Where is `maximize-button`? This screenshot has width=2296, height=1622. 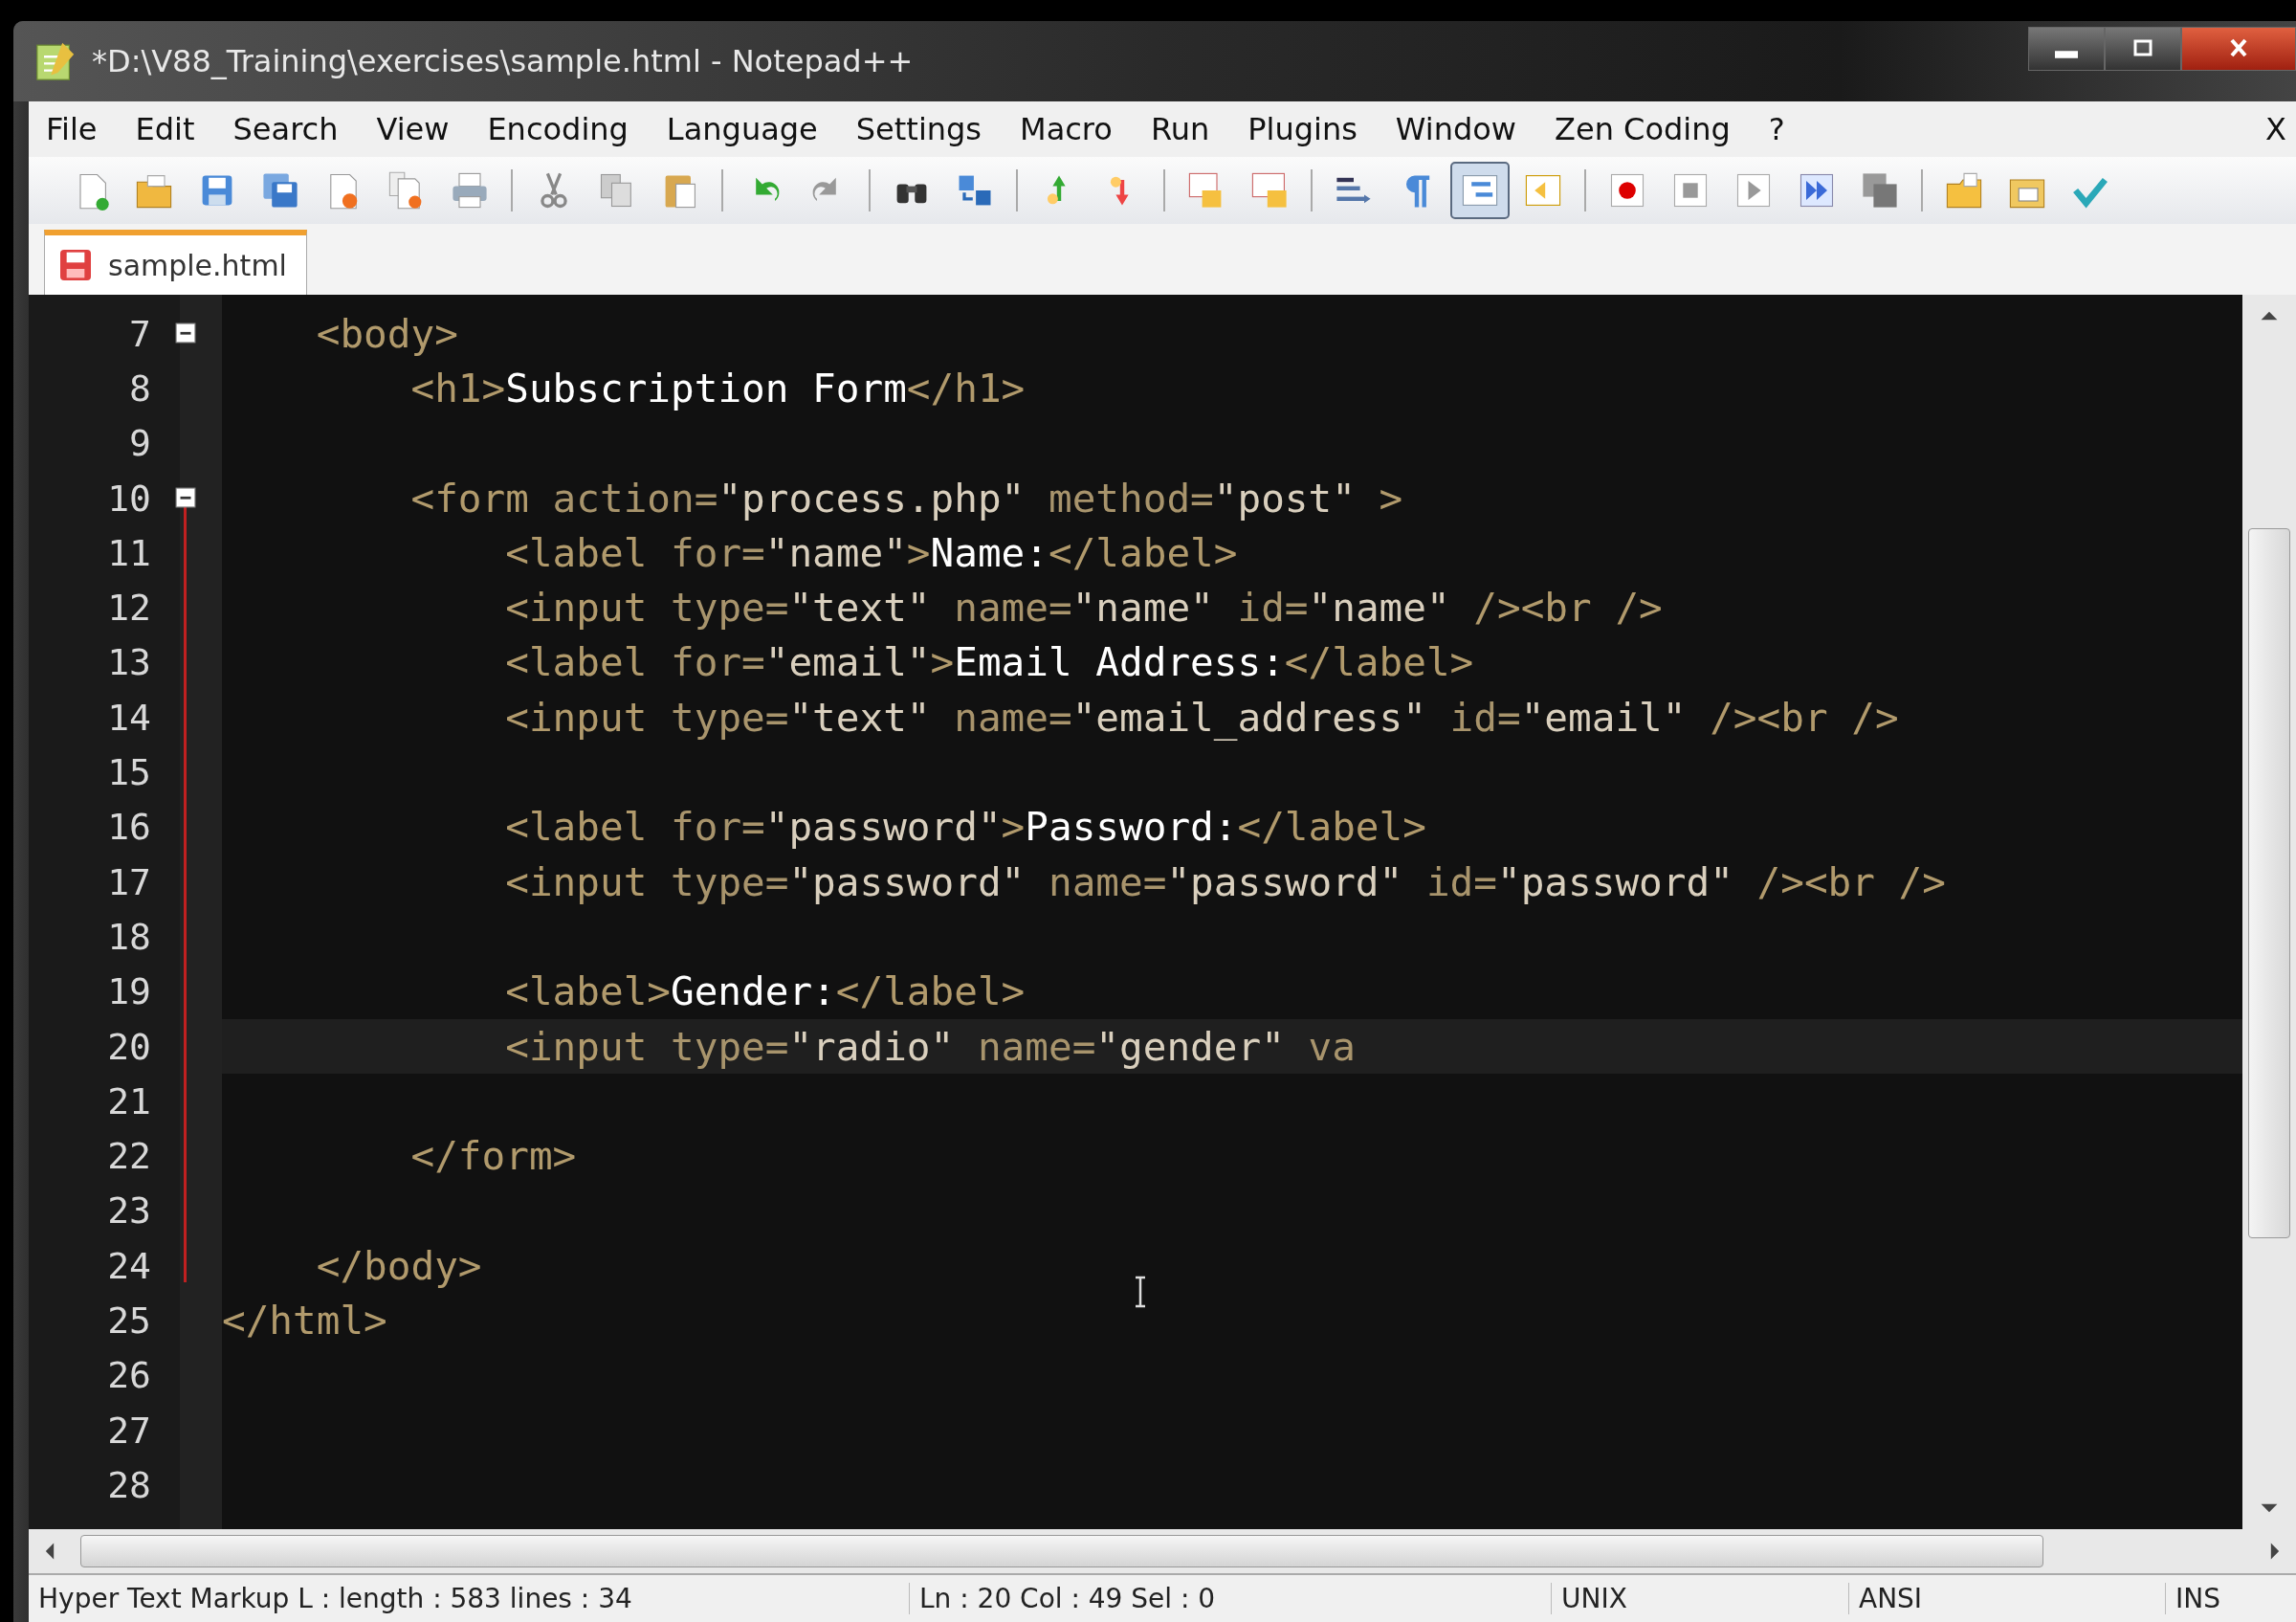 maximize-button is located at coordinates (2143, 49).